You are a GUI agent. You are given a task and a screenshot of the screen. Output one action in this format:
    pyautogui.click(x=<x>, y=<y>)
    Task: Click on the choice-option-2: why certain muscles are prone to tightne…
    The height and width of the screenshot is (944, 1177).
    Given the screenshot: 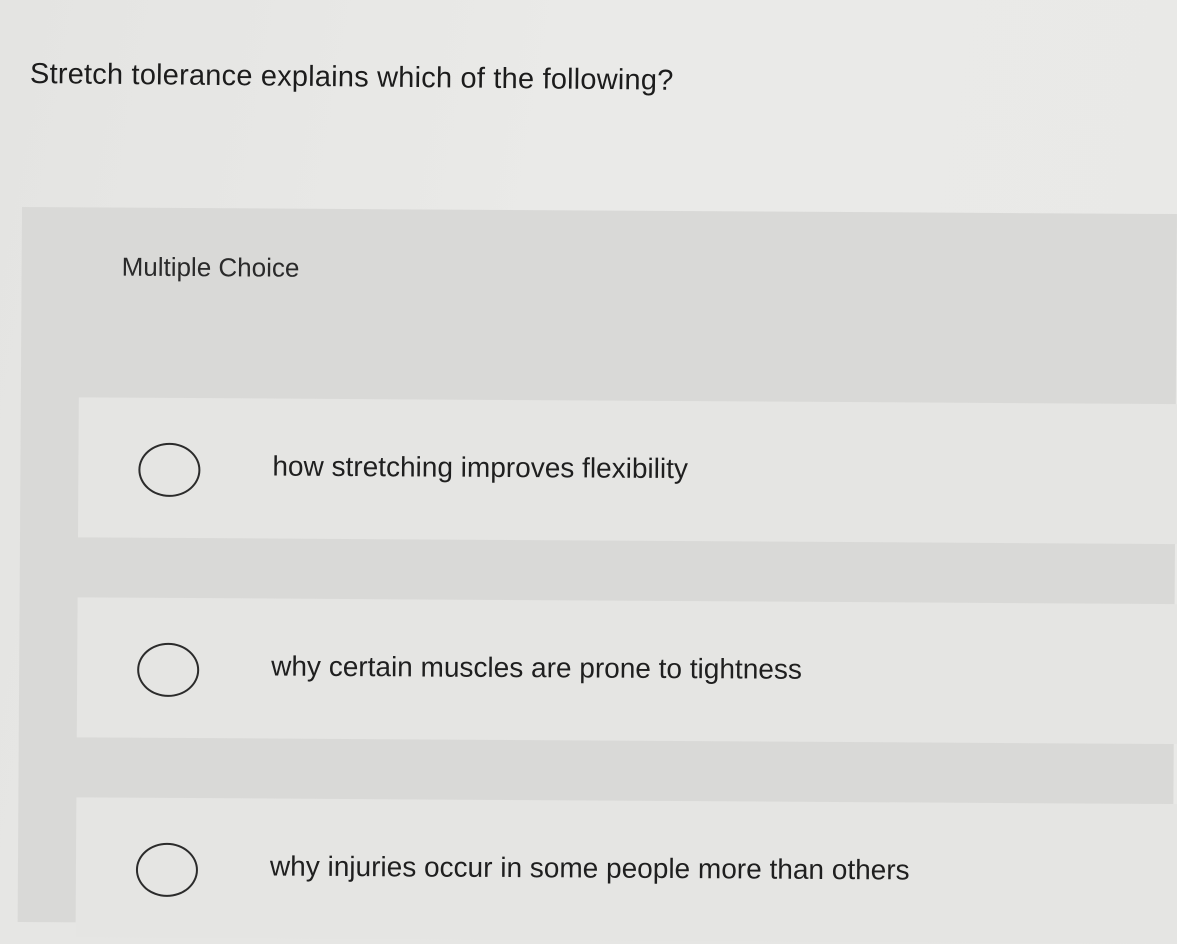 What is the action you would take?
    pyautogui.click(x=626, y=671)
    